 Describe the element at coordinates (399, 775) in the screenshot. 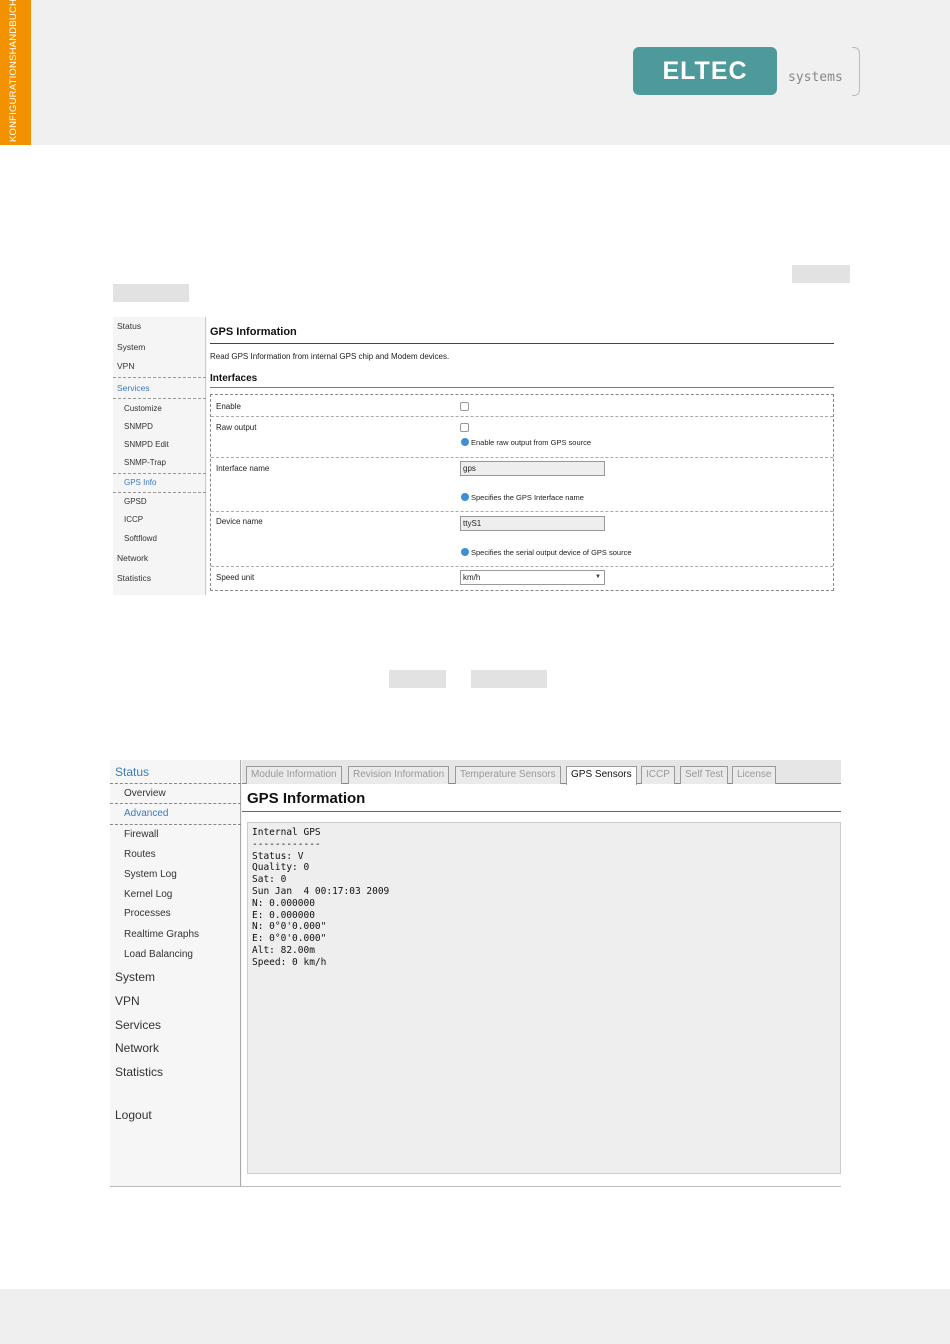

I see `tab-revision-information: Revision Information` at that location.